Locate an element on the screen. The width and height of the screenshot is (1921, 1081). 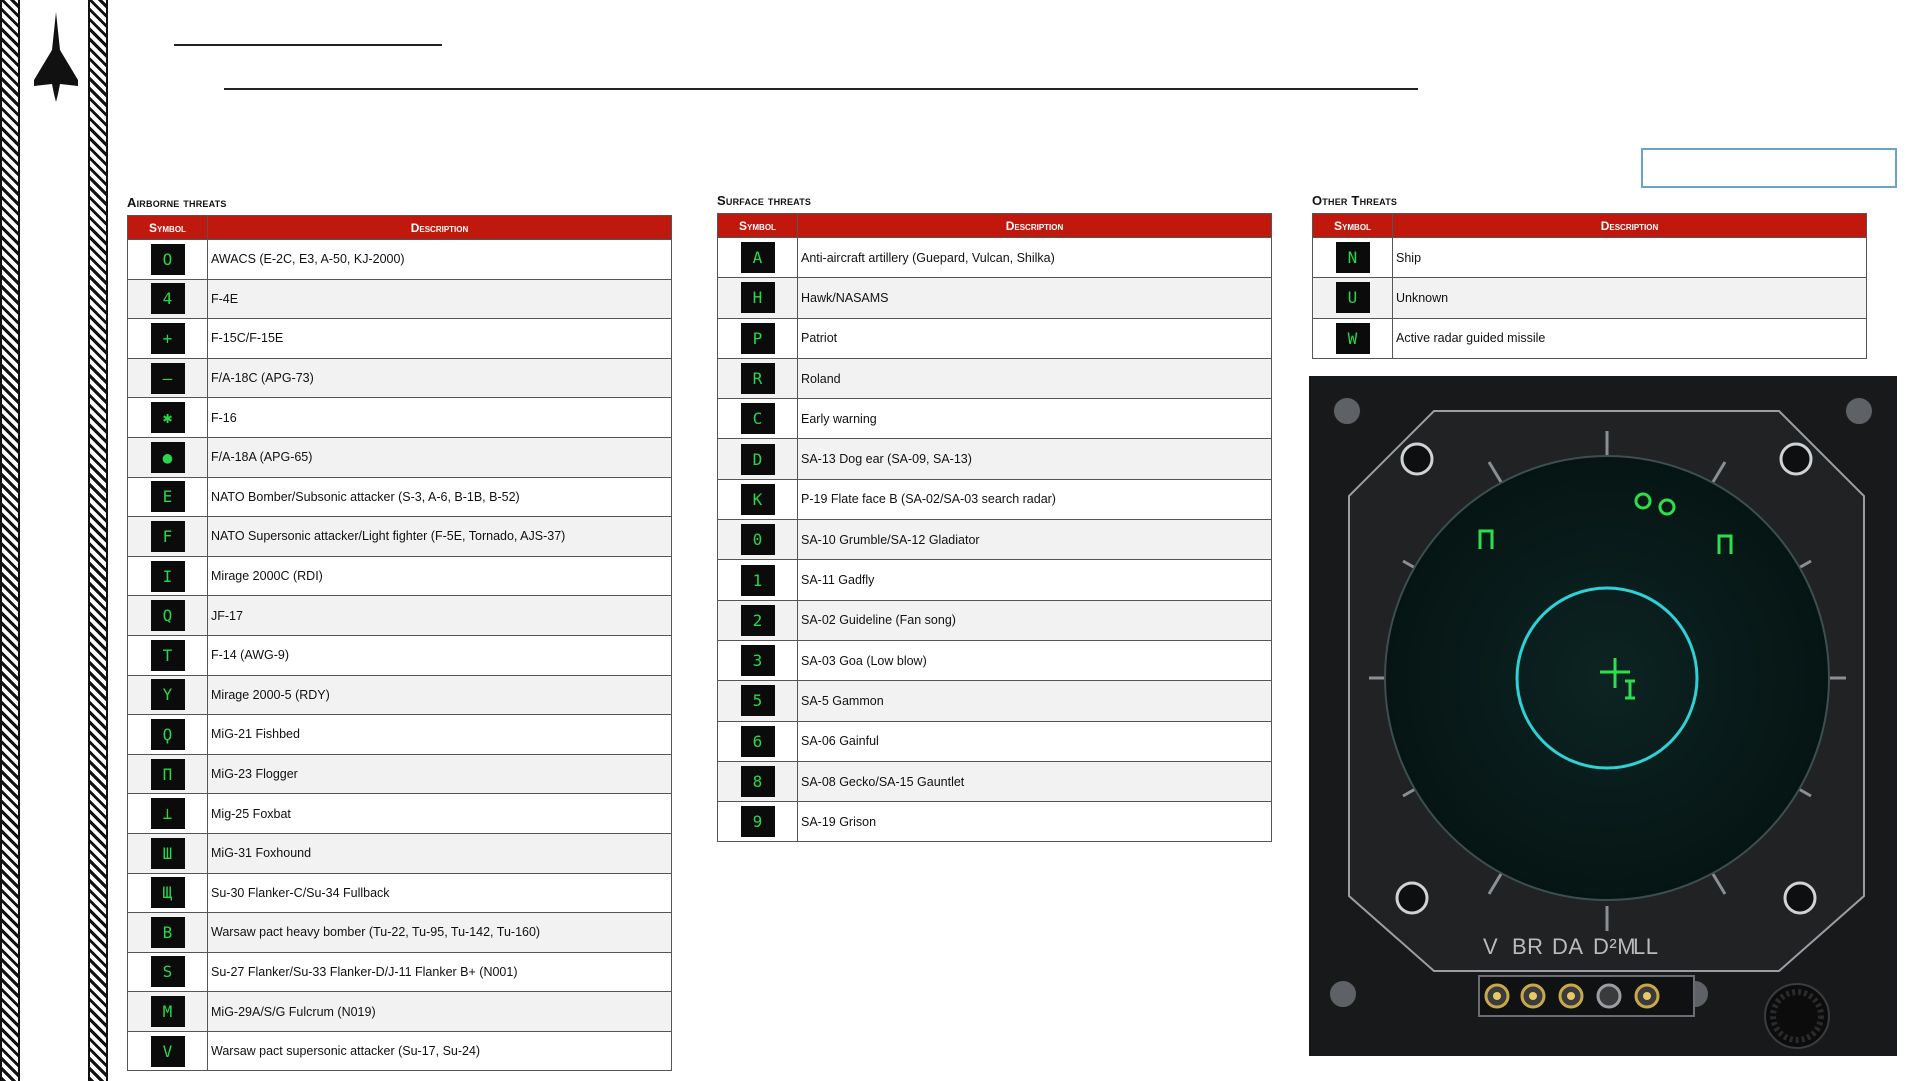
threat-symbol: B is located at coordinates (167, 932).